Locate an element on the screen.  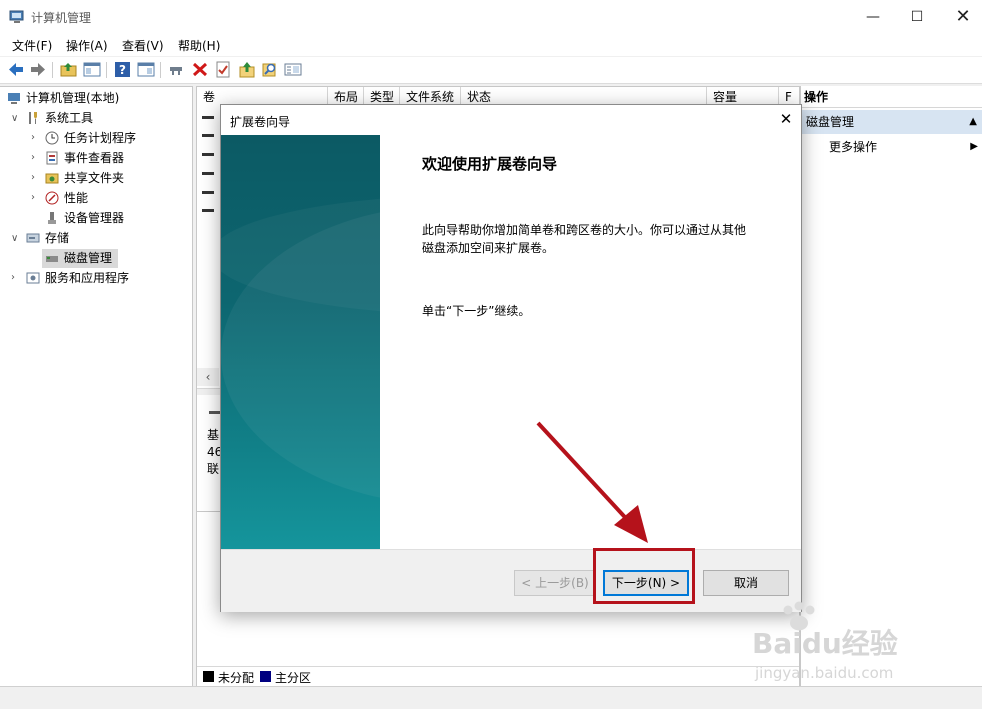
tree-item-label: 计算机管理(本地) is located at coordinates (73, 98).